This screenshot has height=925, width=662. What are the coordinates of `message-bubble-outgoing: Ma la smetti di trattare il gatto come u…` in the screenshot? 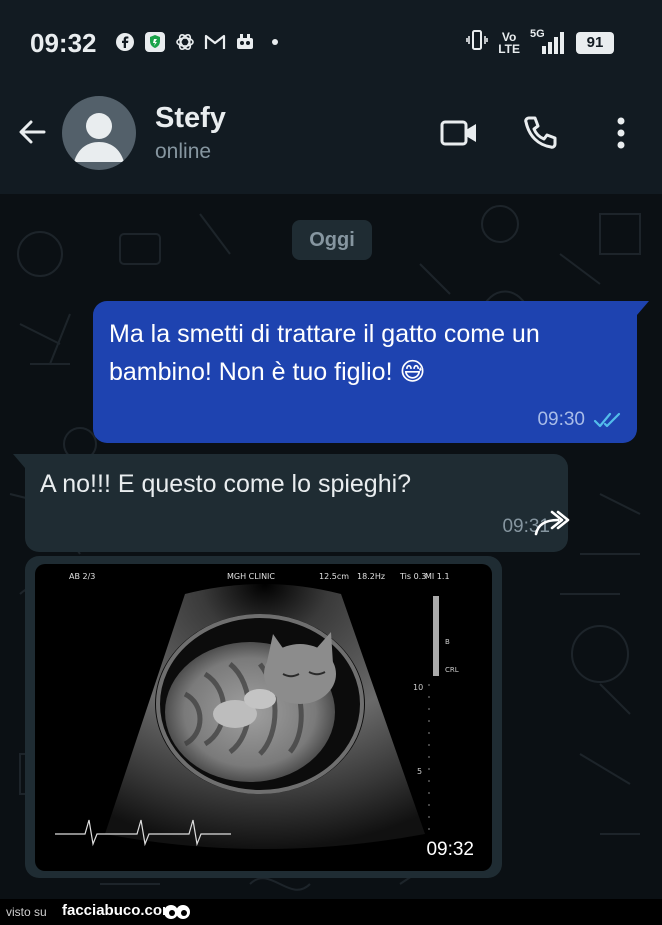 It's located at (371, 372).